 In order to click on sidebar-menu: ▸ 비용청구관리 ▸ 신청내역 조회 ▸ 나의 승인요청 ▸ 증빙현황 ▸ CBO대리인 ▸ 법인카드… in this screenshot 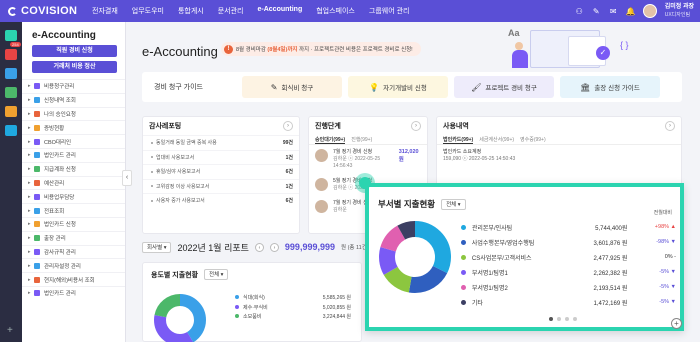, I will do `click(73, 189)`.